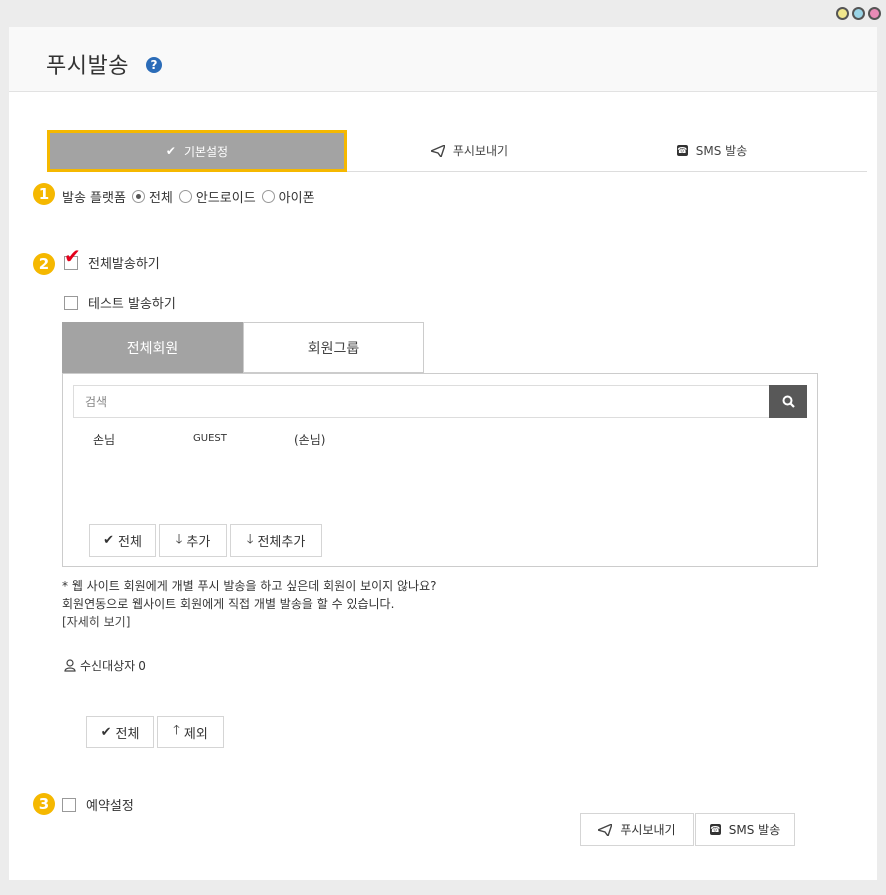 This screenshot has height=895, width=886. I want to click on send-push-button: 푸시보내기, so click(637, 829).